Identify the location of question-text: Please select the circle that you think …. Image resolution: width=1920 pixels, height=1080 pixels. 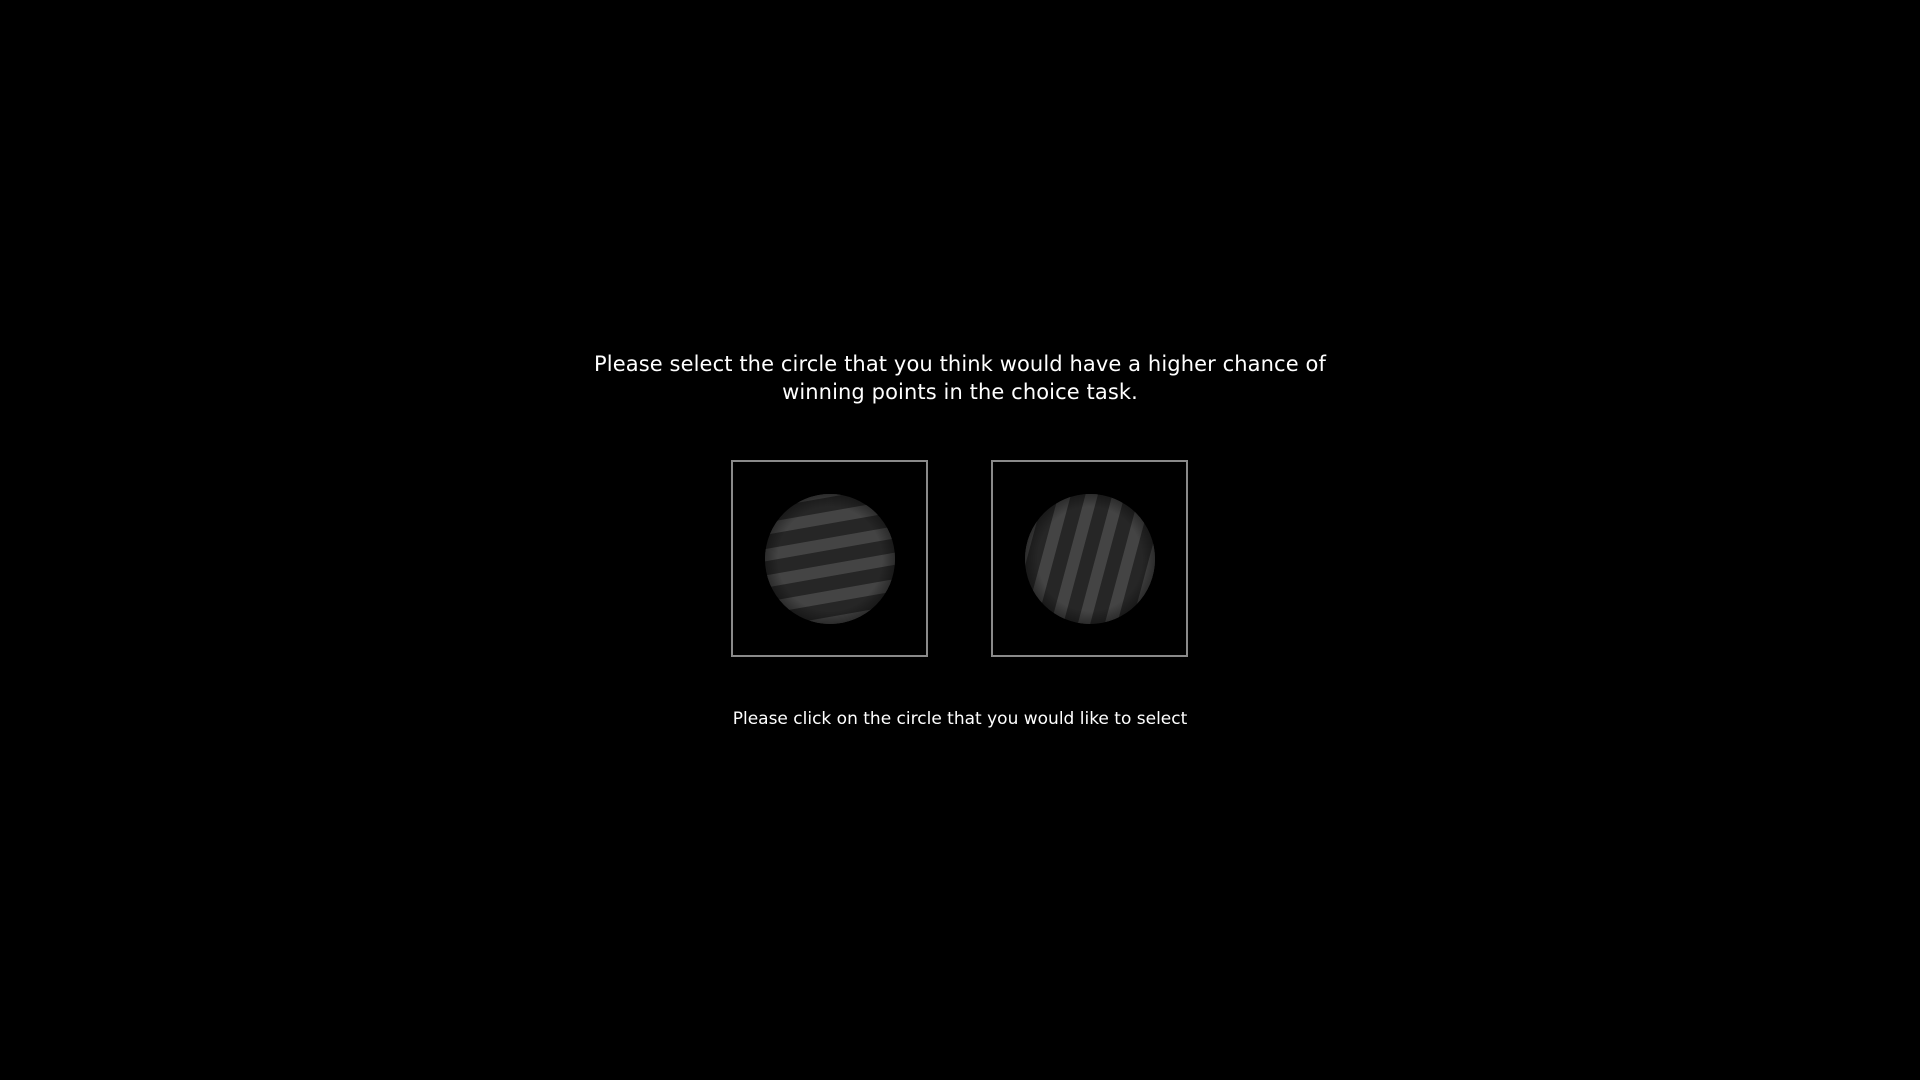
(960, 378).